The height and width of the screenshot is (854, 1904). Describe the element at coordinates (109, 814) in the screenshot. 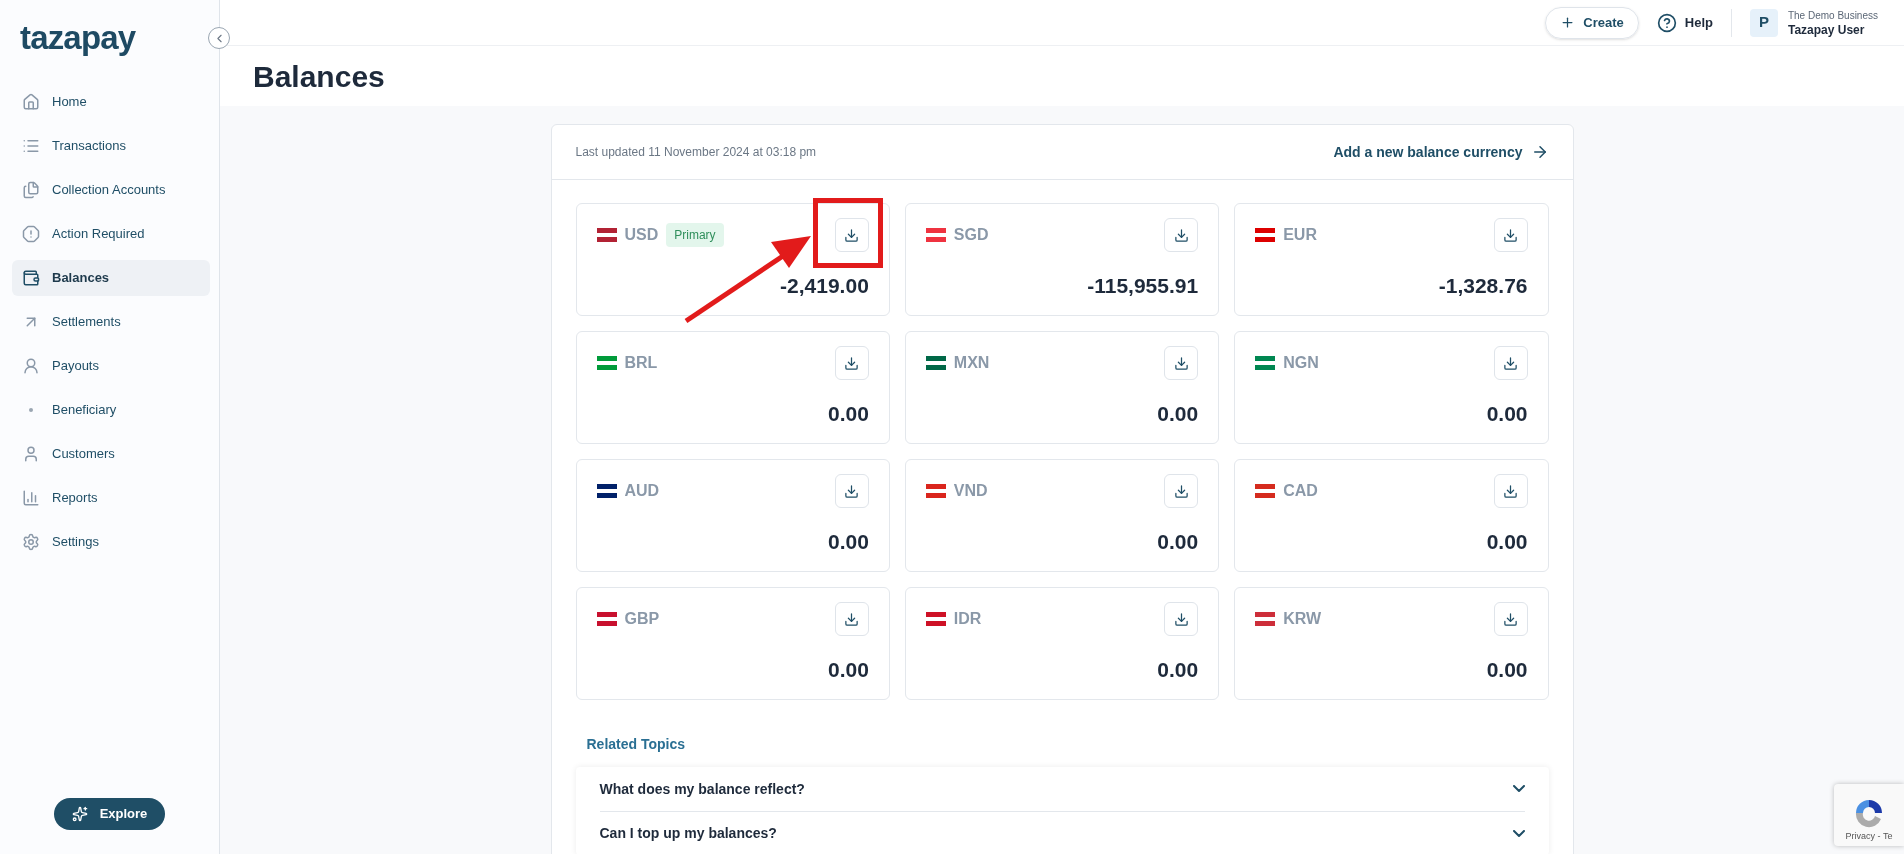

I see `explore-button: Explore` at that location.